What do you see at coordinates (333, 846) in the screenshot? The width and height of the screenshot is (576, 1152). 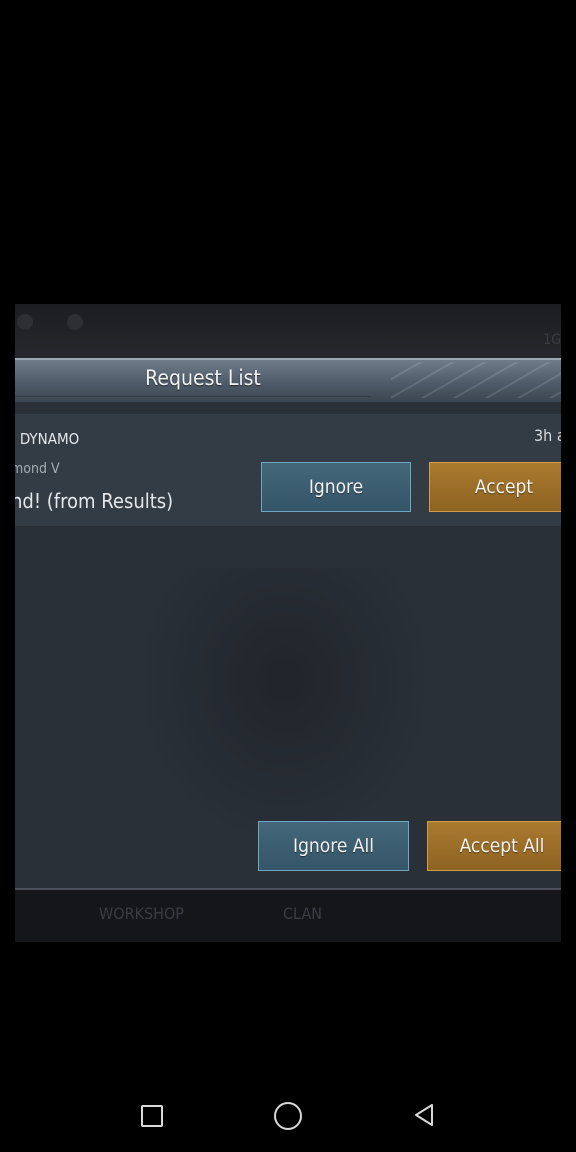 I see `ignore-all-button: Ignore All` at bounding box center [333, 846].